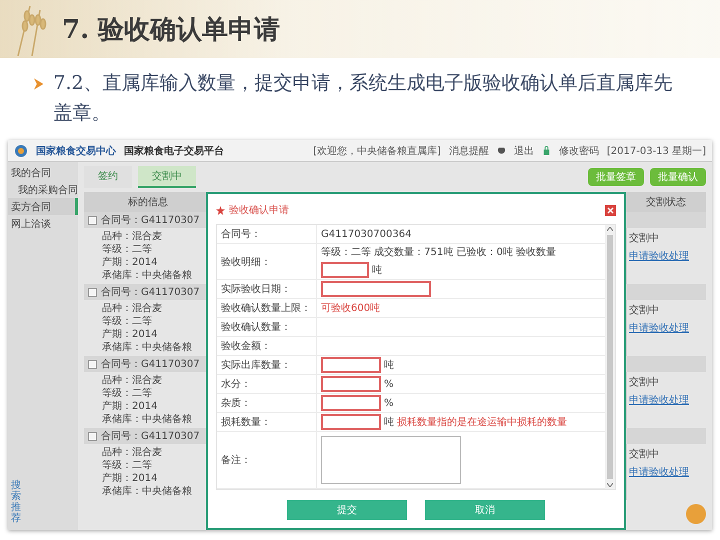 This screenshot has width=720, height=540. What do you see at coordinates (267, 234) in the screenshot?
I see `field-label: 合同号：` at bounding box center [267, 234].